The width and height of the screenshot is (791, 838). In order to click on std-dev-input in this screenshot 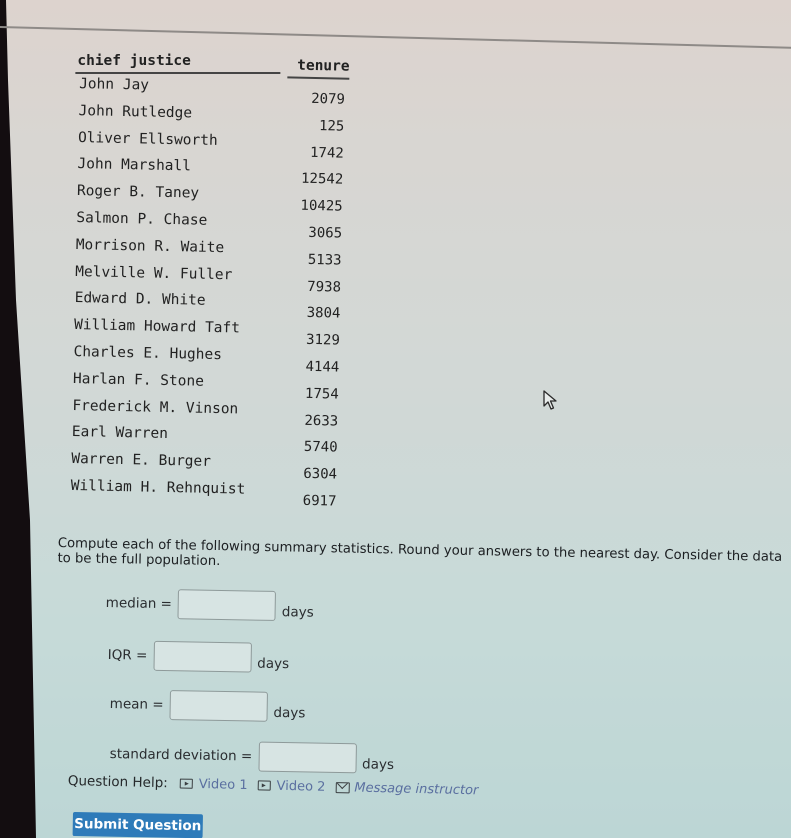, I will do `click(307, 757)`.